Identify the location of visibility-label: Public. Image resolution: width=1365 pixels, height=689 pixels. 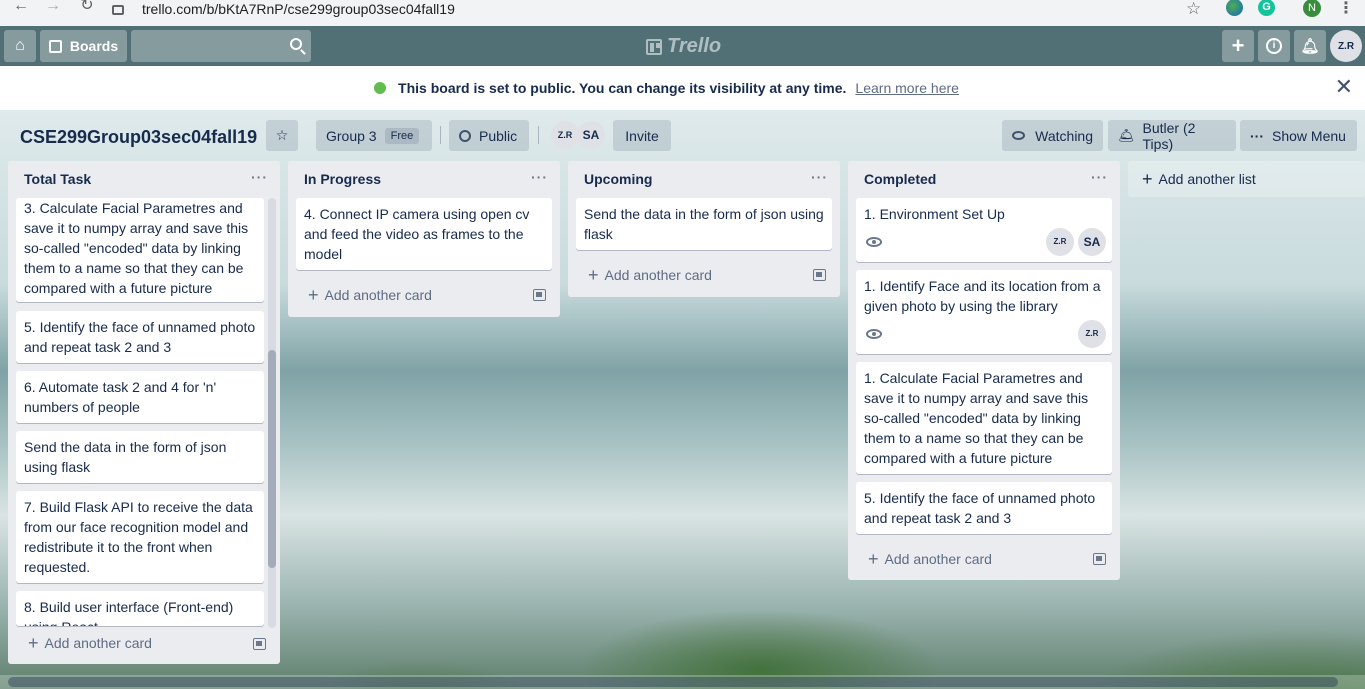
(498, 135).